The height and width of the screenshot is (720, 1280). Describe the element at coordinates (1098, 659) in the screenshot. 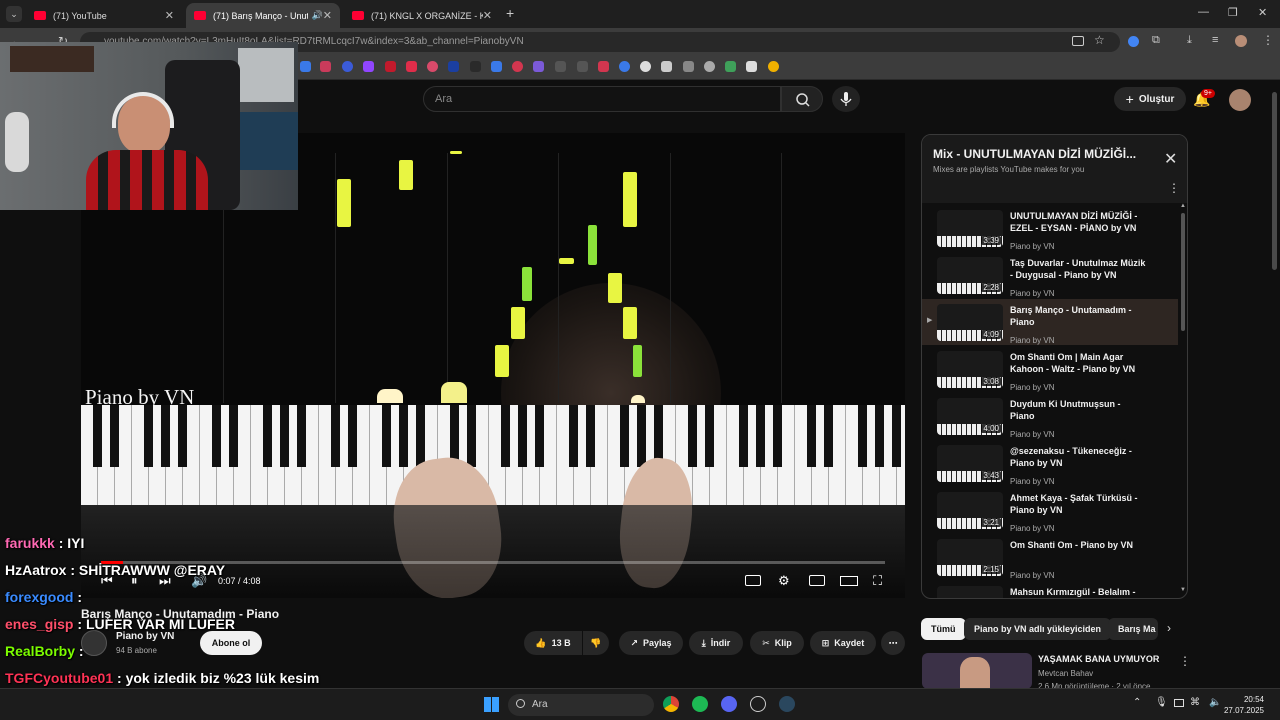

I see `recommended-title: YAŞAMAK BANA UYMUYOR` at that location.